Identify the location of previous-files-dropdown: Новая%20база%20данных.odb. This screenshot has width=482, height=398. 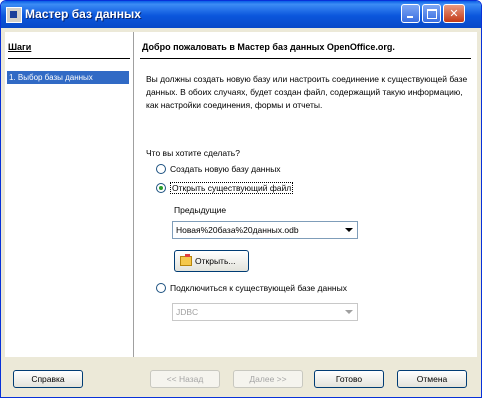
(265, 230).